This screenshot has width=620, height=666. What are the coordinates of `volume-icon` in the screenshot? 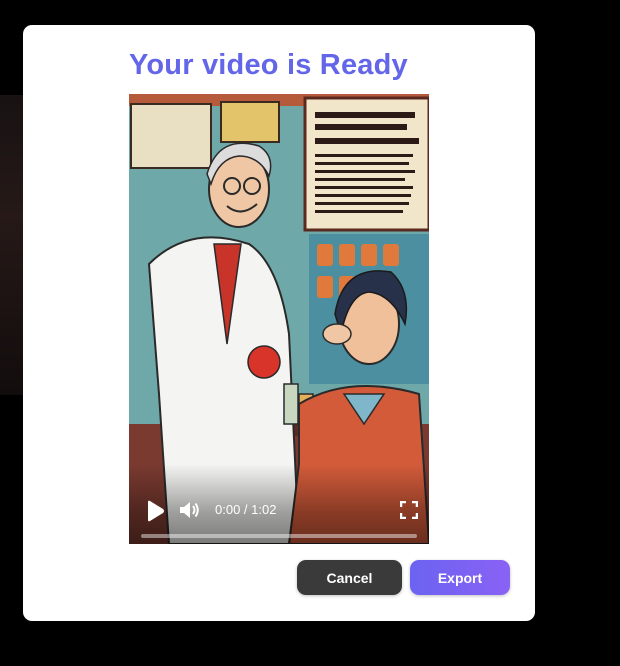 It's located at (190, 510).